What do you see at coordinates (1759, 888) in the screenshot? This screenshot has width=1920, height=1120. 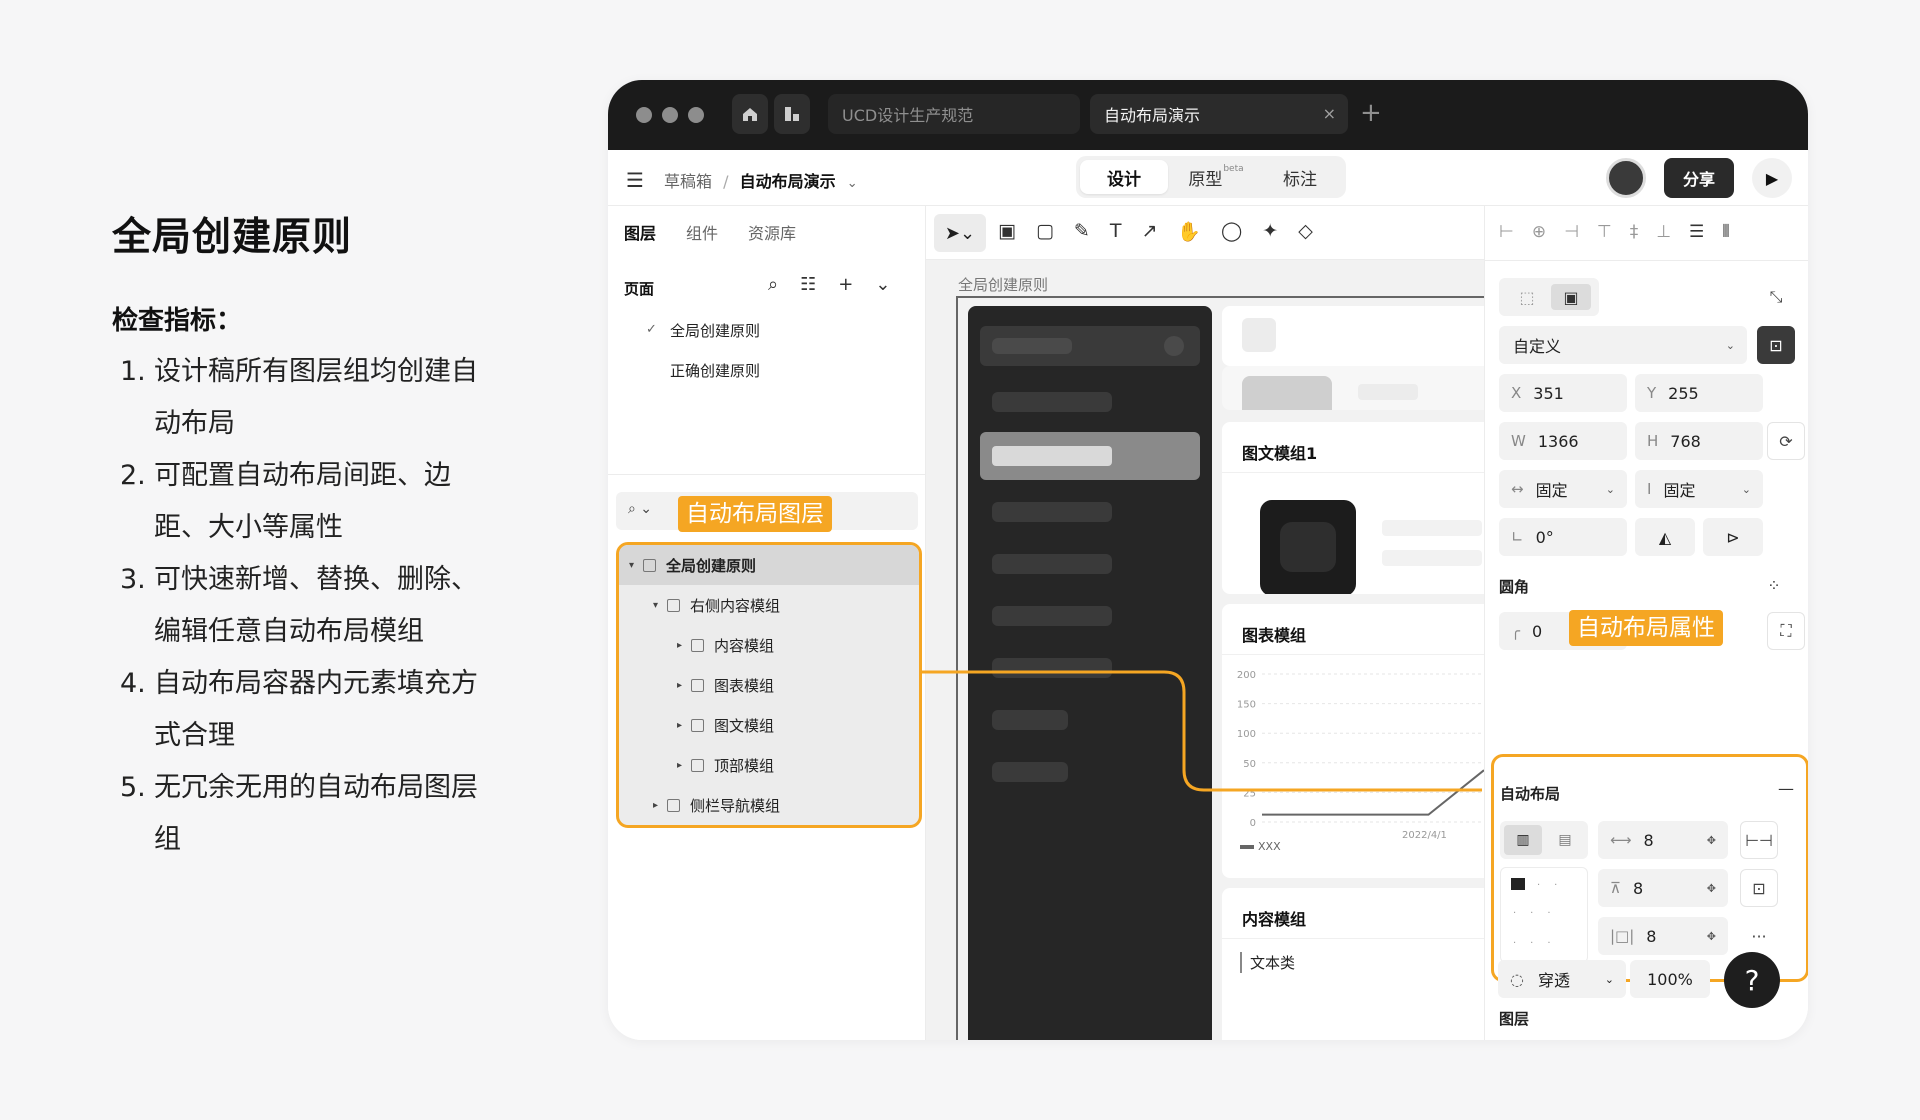 I see `padding-mode-icon: ⊡` at bounding box center [1759, 888].